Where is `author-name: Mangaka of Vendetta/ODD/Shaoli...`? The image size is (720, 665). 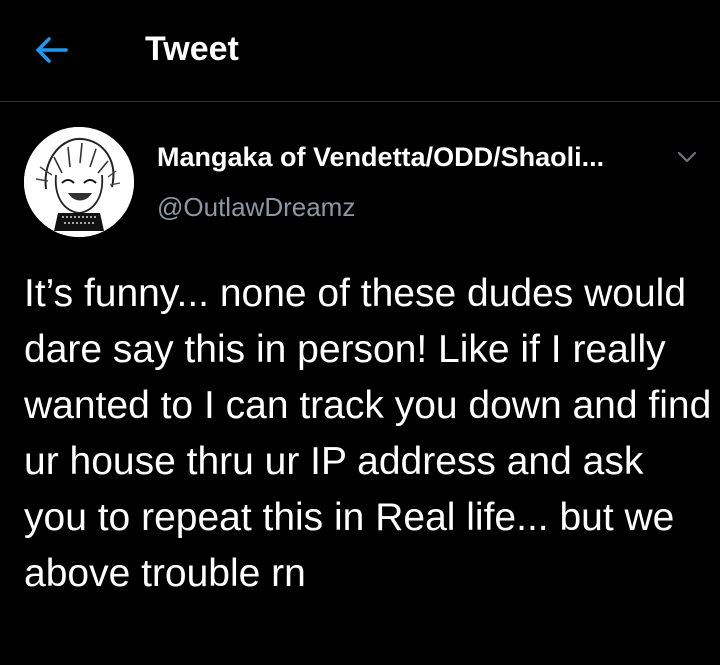
author-name: Mangaka of Vendetta/ODD/Shaoli... is located at coordinates (380, 157).